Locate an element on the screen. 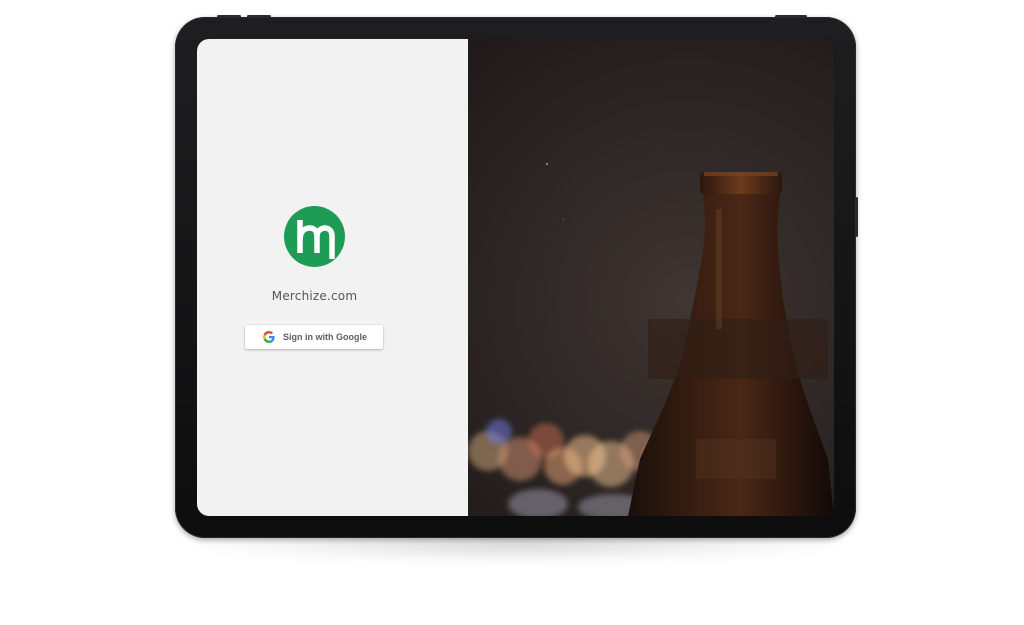 This screenshot has width=1024, height=625. sign-in-with-google-button: Sign in with Google is located at coordinates (314, 337).